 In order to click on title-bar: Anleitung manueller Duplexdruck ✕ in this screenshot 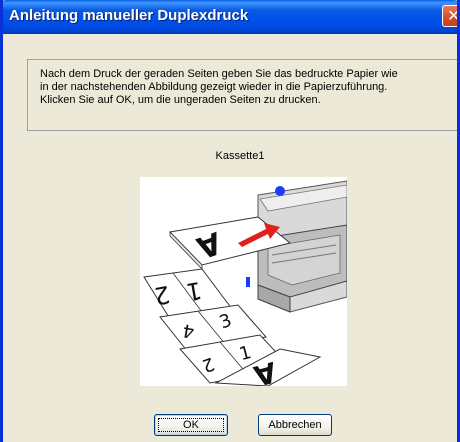, I will do `click(231, 17)`.